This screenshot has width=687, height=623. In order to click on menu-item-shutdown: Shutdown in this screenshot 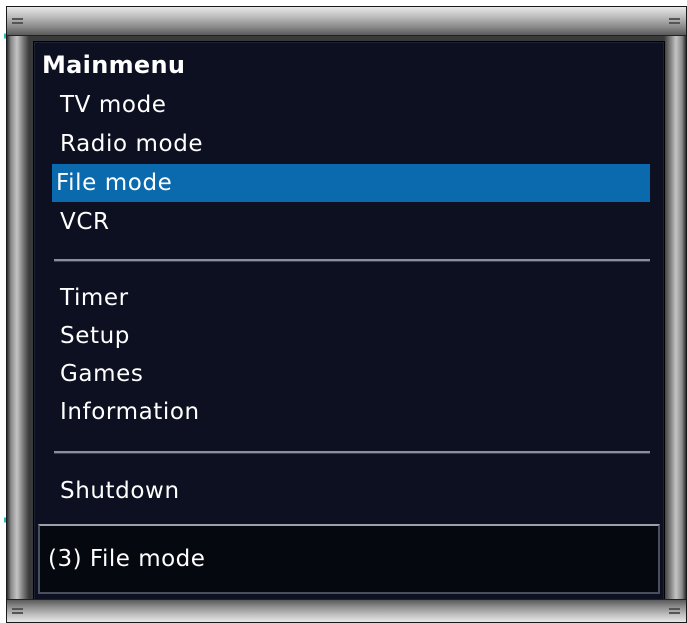, I will do `click(352, 491)`.